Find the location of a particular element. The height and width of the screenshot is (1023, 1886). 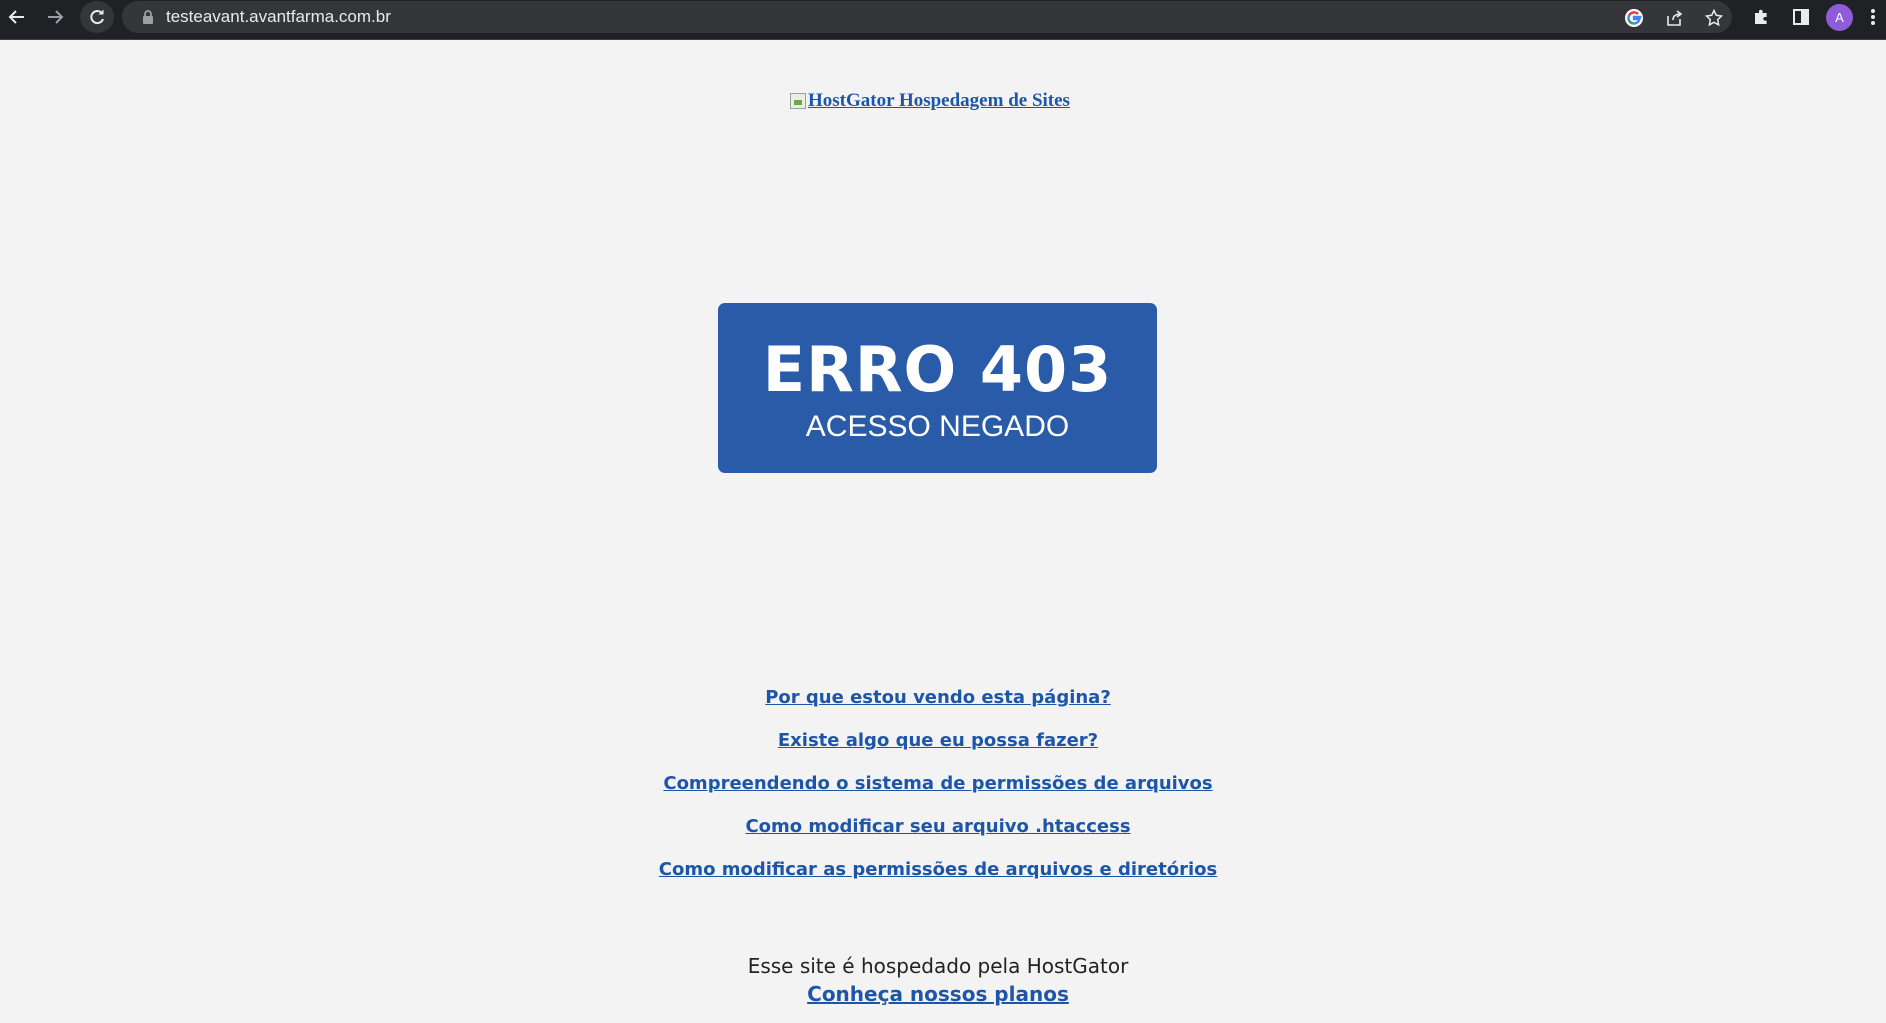

reload-icon is located at coordinates (97, 17).